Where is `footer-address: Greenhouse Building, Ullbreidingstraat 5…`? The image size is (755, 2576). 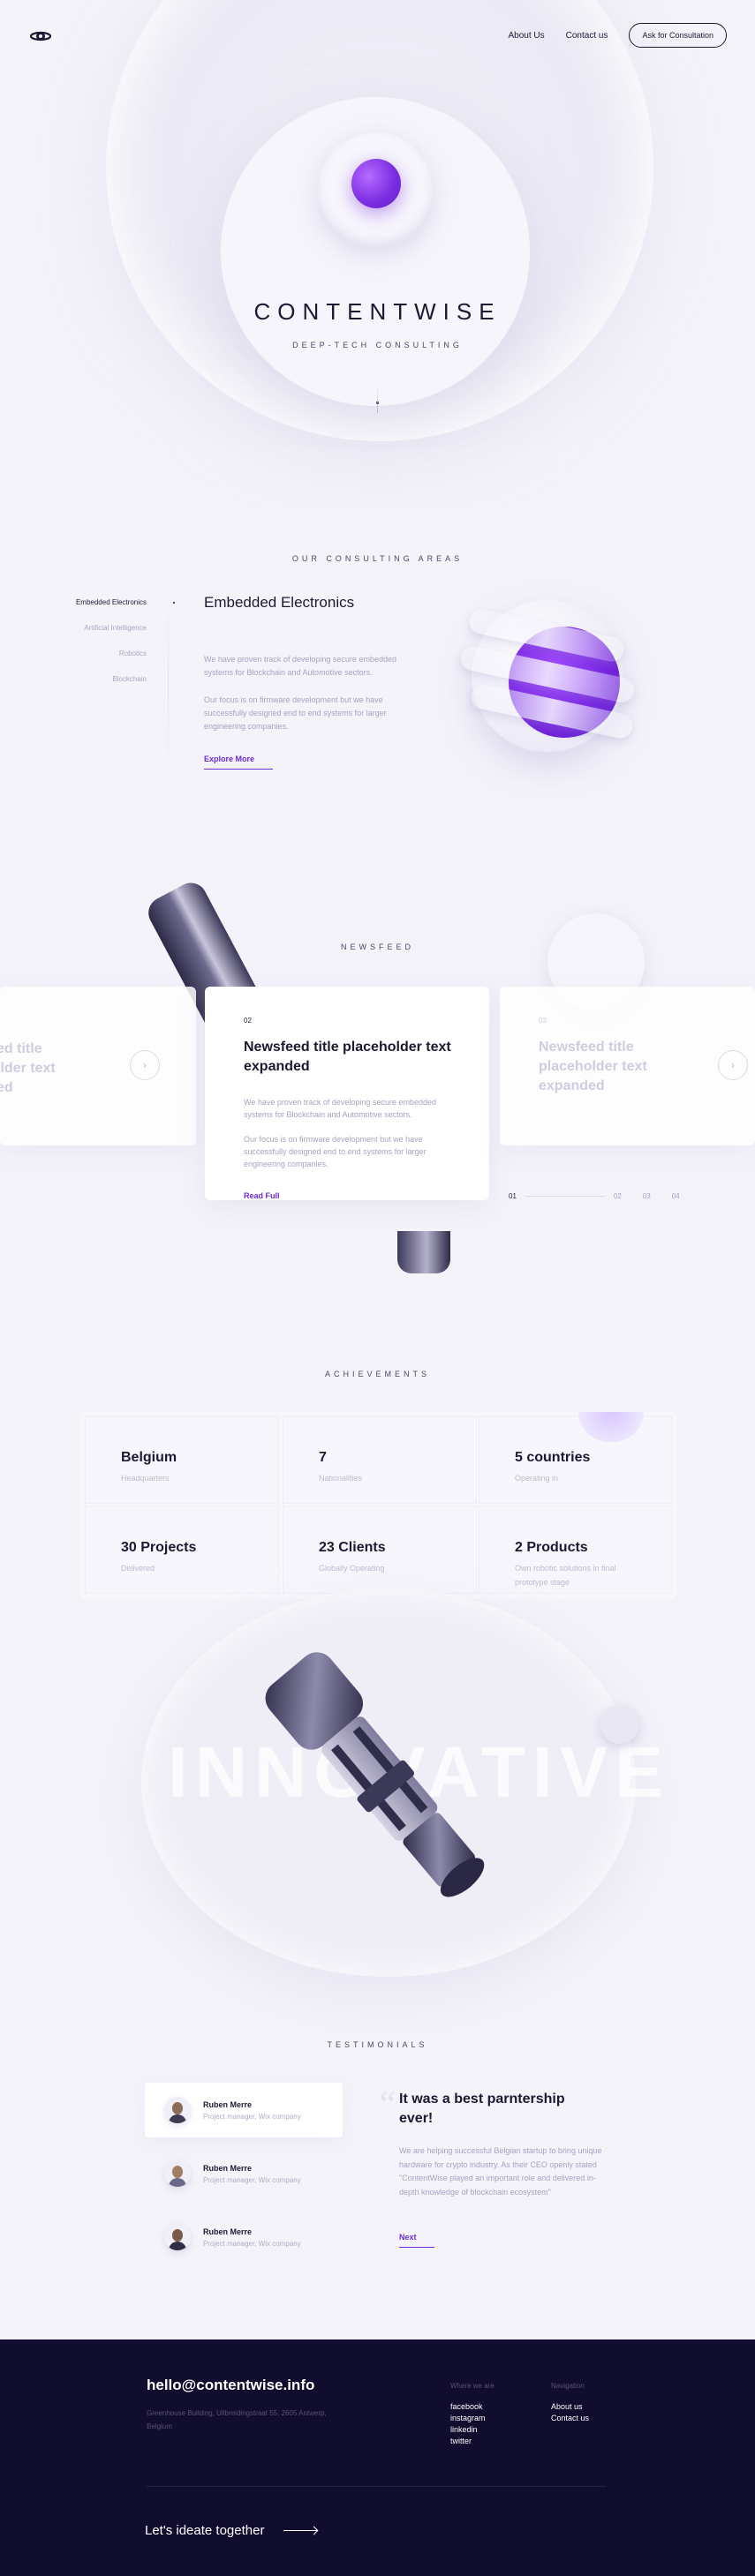 footer-address: Greenhouse Building, Ullbreidingstraat 5… is located at coordinates (237, 2419).